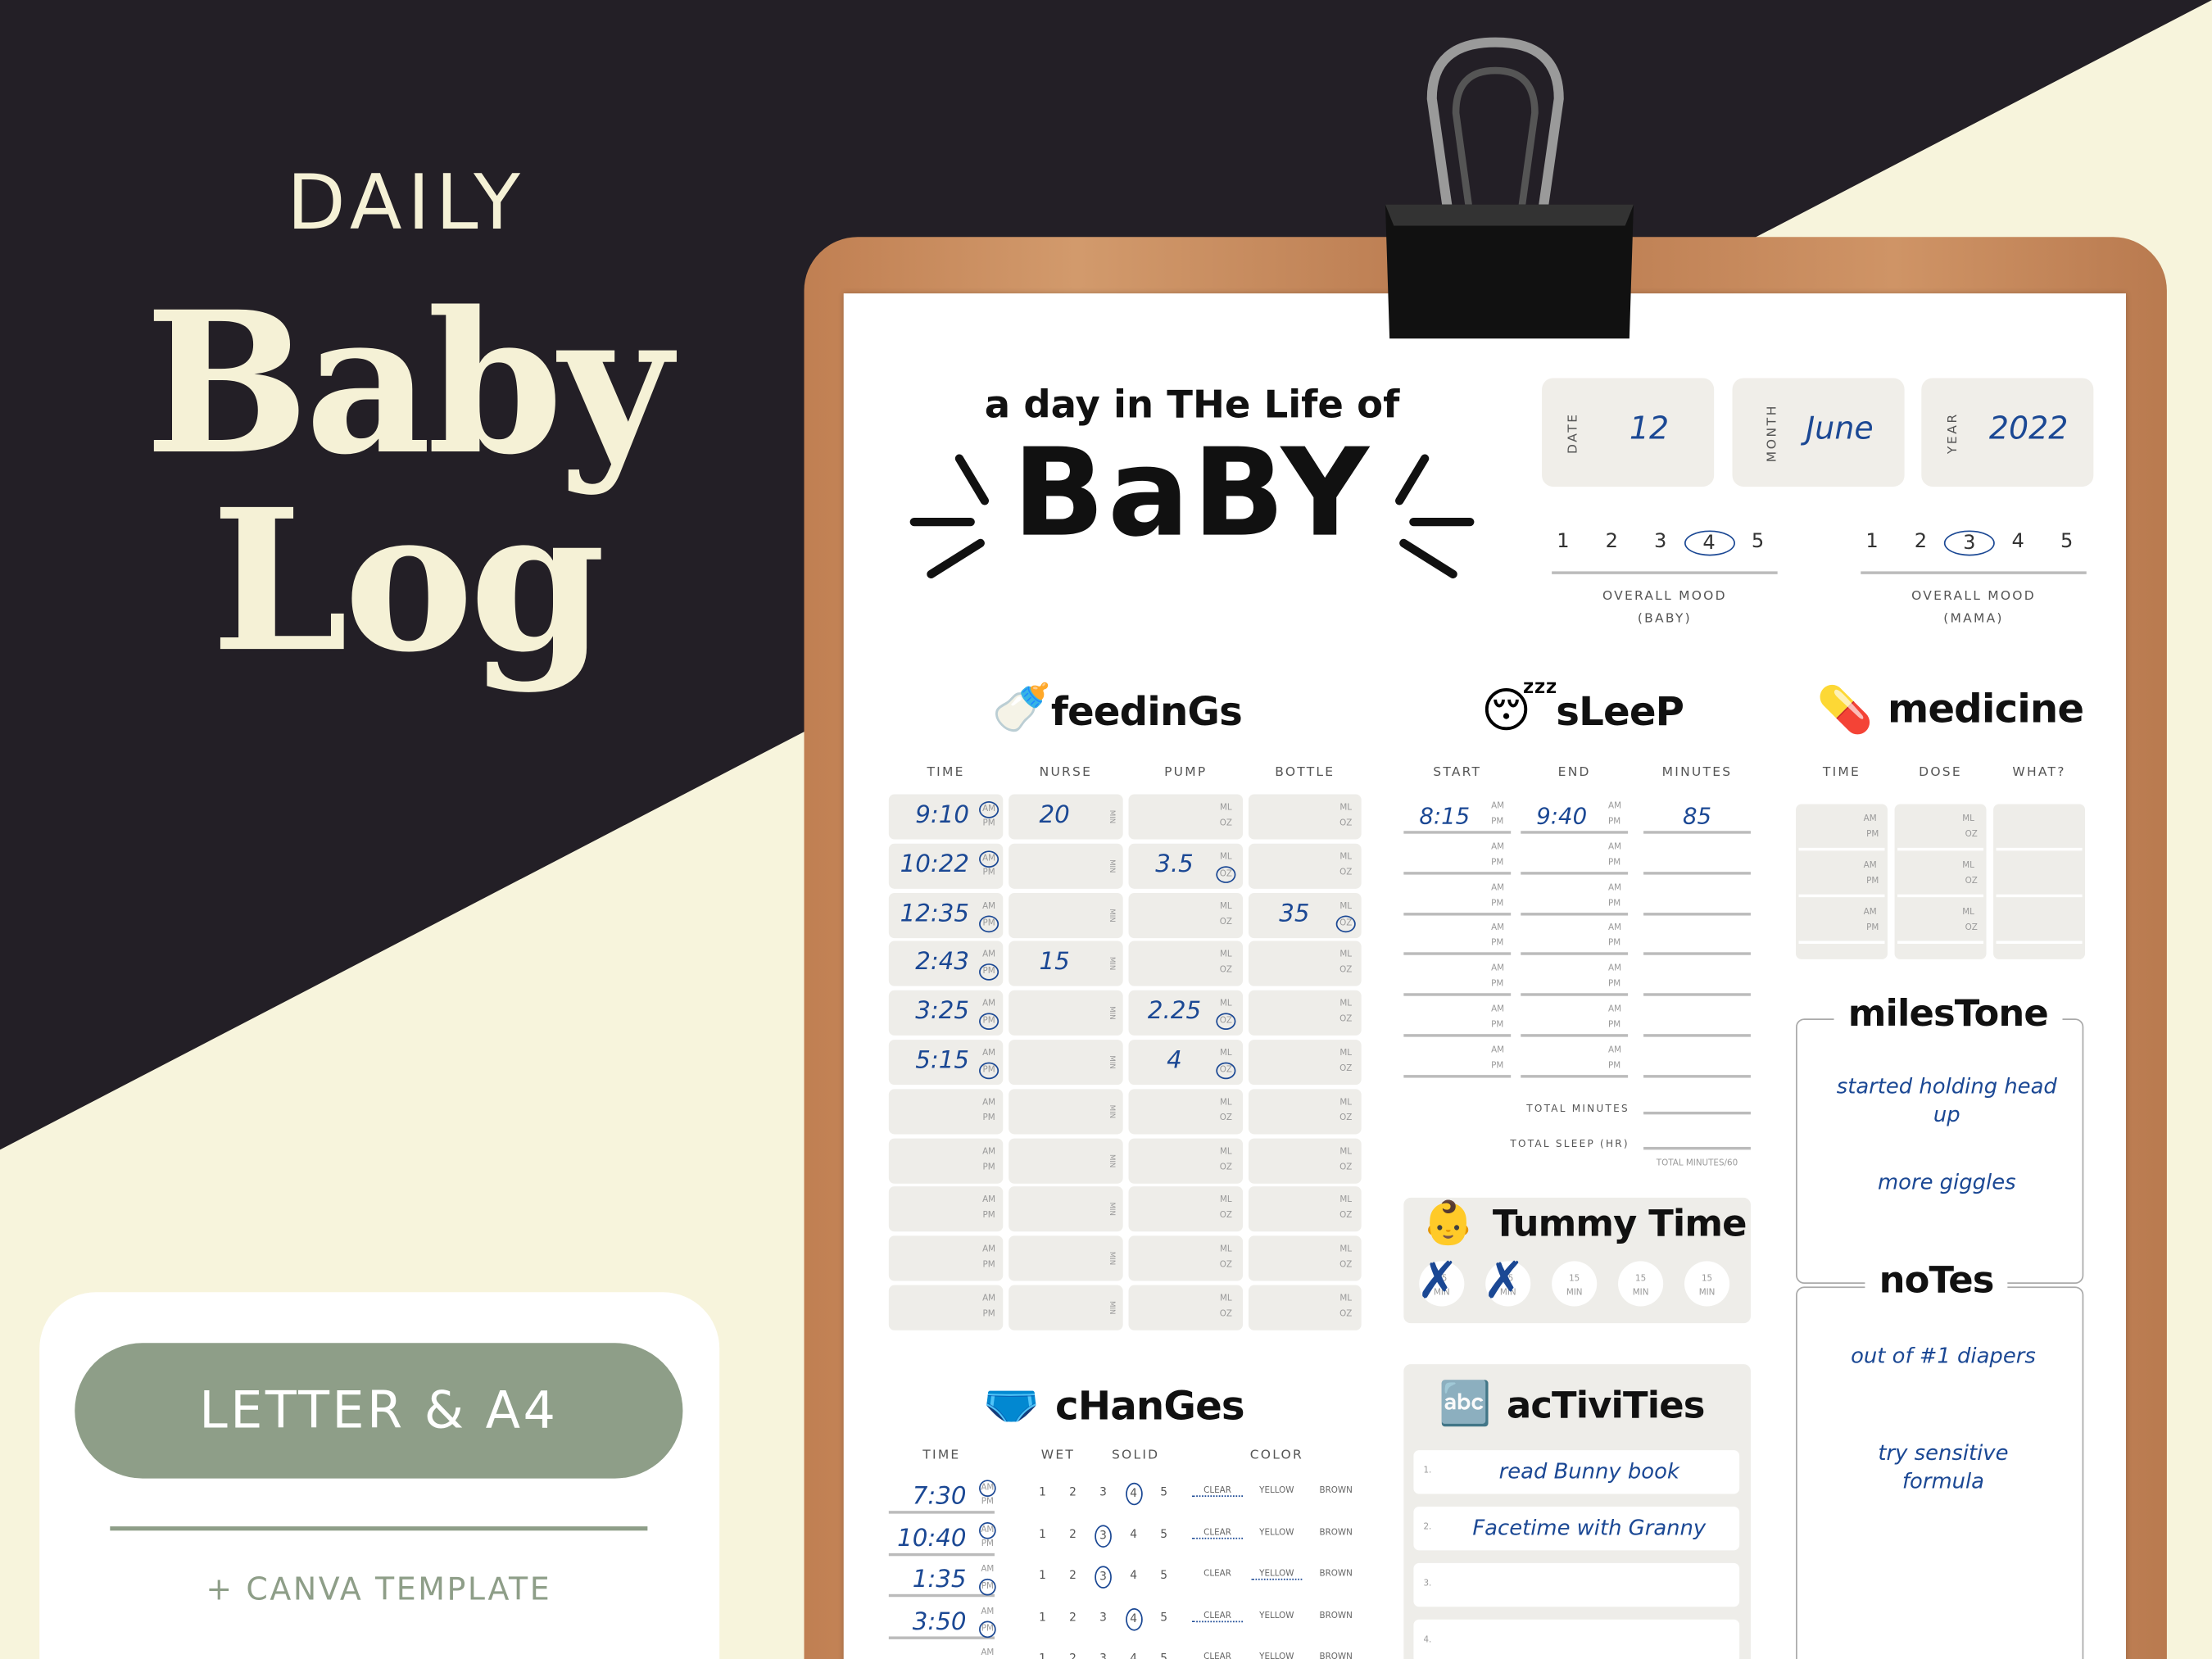  I want to click on month-field: MONTH June, so click(1818, 432).